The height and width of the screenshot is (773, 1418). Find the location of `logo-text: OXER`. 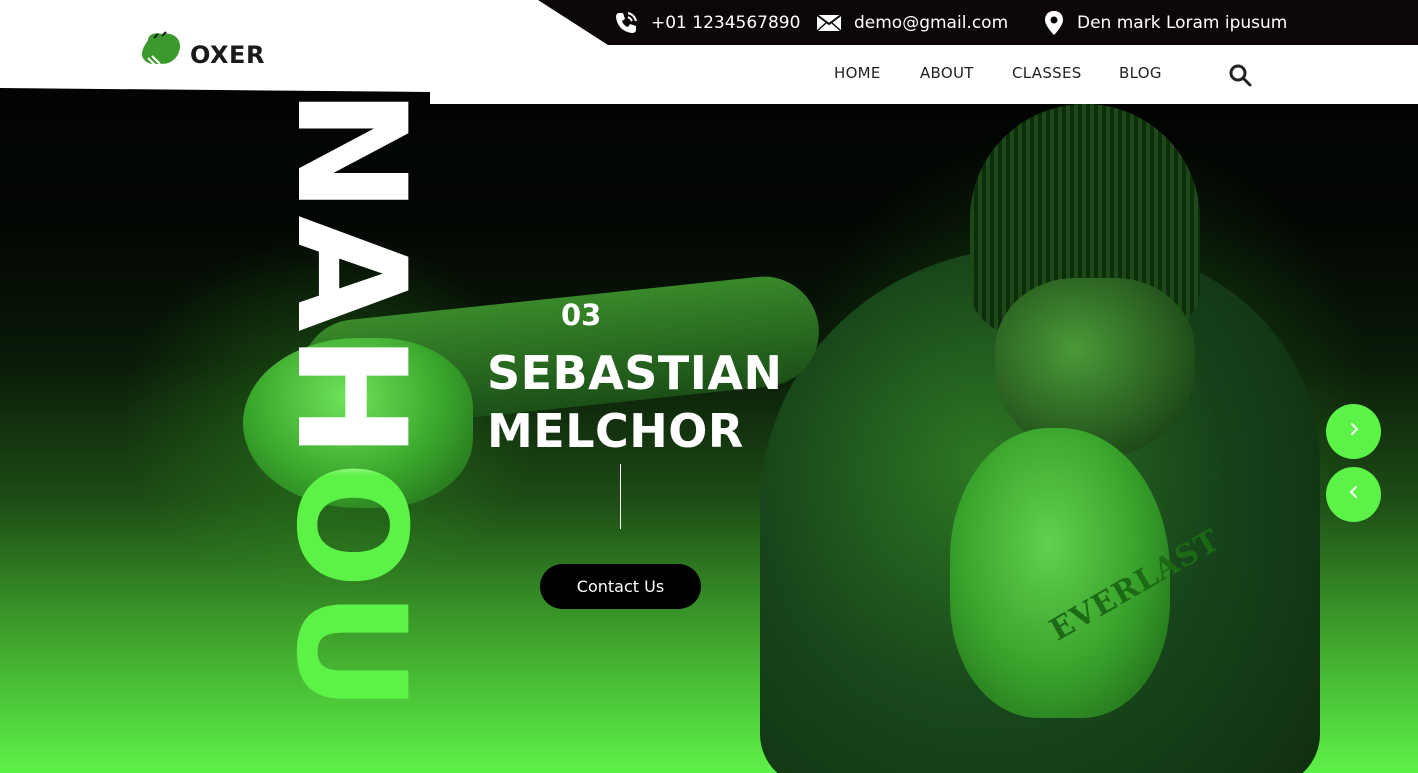

logo-text: OXER is located at coordinates (227, 54).